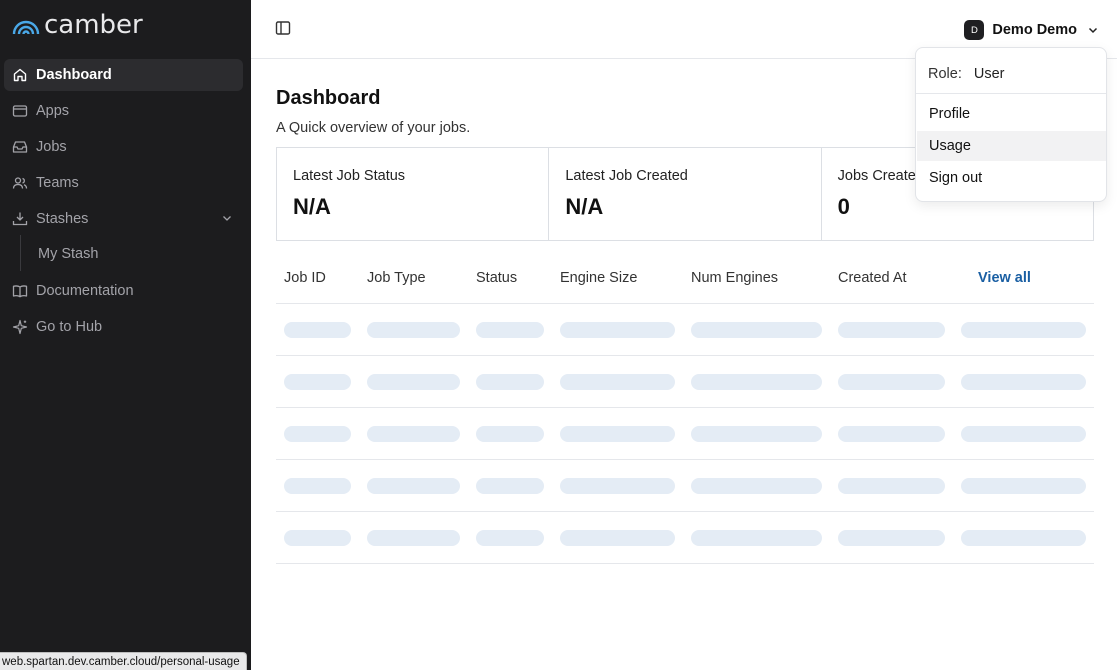  Describe the element at coordinates (51, 147) in the screenshot. I see `sidebar-item-label: Jobs` at that location.